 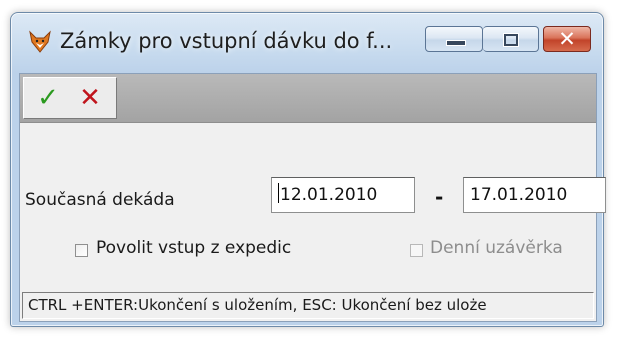 I want to click on daily-close-checkbox, so click(x=416, y=250).